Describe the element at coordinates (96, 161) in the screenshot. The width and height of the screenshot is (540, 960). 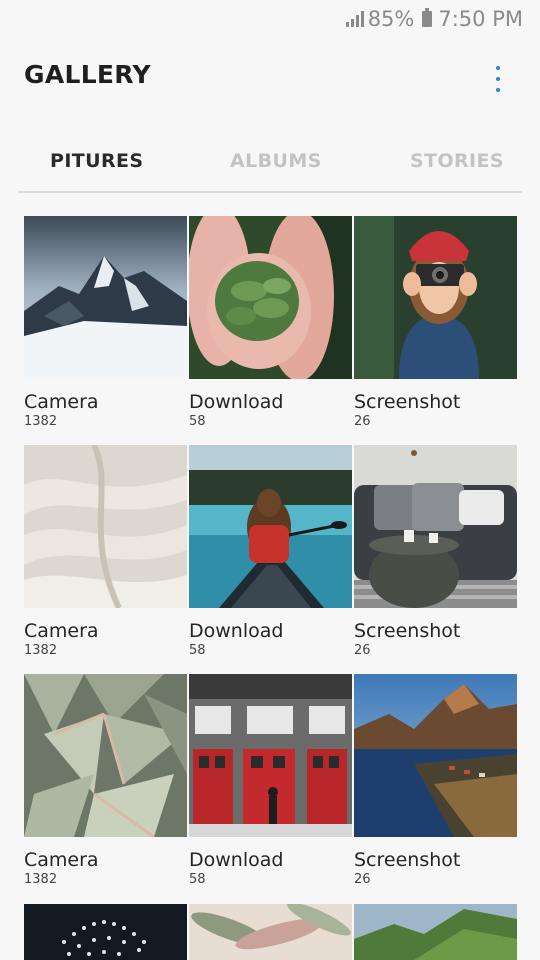
I see `tab-pictures: PITURES` at that location.